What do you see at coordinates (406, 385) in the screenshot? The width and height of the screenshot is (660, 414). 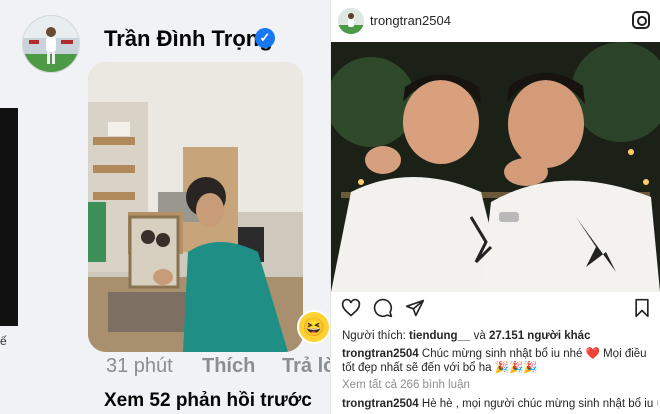 I see `view-all-comments-link: Xem tất cả 266 bình luận` at bounding box center [406, 385].